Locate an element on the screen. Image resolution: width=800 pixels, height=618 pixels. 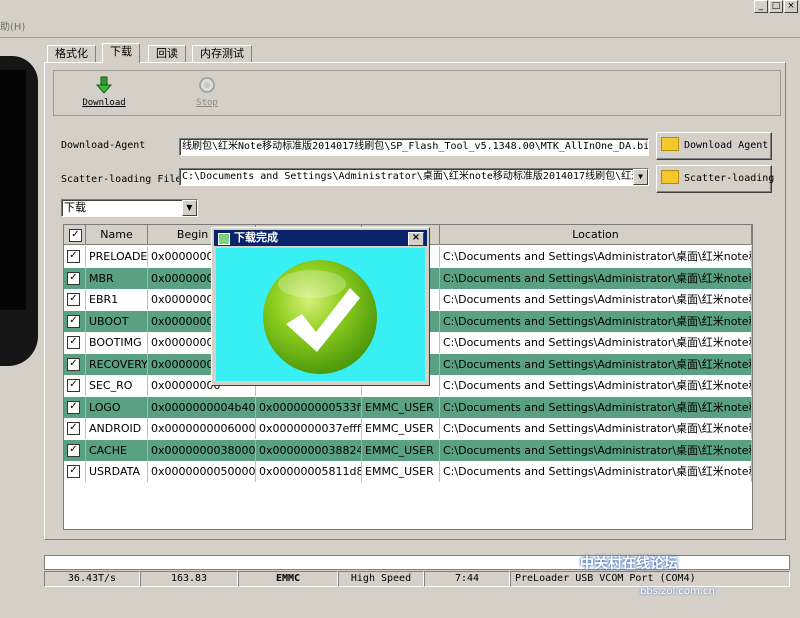
cell-begin: 0x0000000006000000 is located at coordinates (202, 428).